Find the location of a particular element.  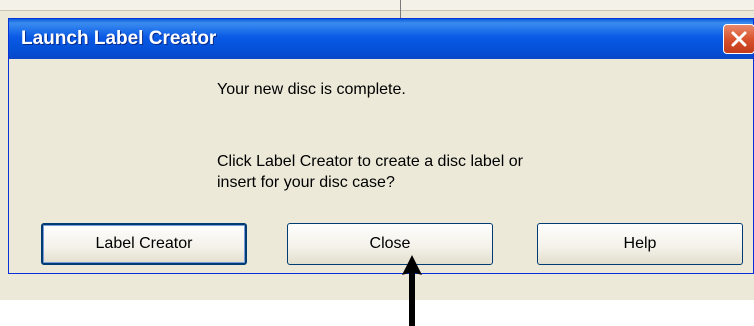

close-x-icon is located at coordinates (739, 39).